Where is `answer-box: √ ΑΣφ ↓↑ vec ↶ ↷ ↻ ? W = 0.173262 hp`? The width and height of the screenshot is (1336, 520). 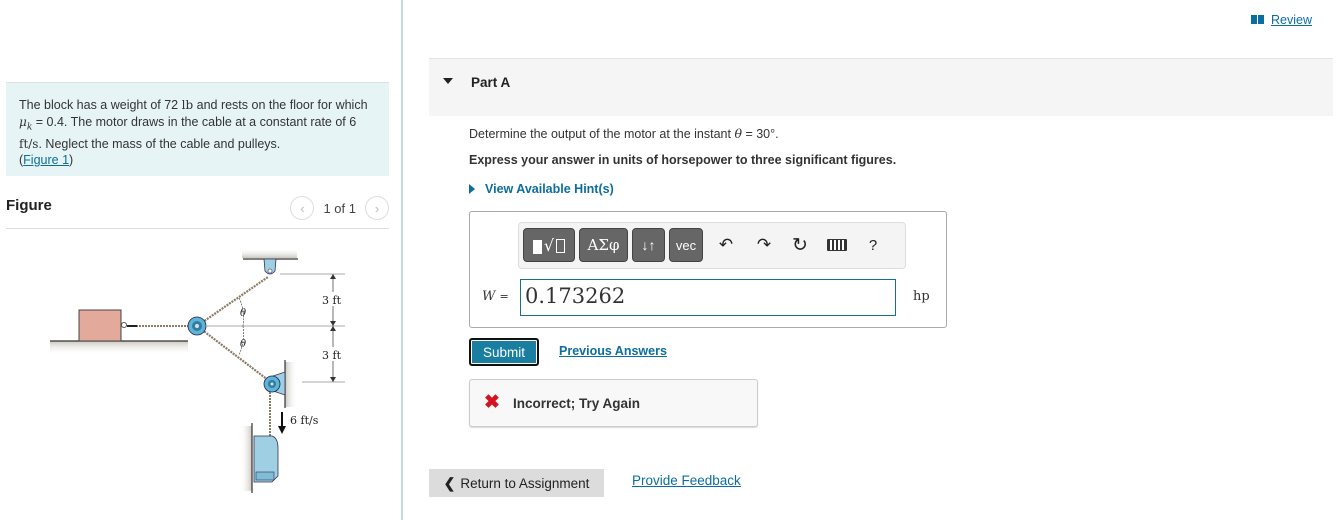 answer-box: √ ΑΣφ ↓↑ vec ↶ ↷ ↻ ? W = 0.173262 hp is located at coordinates (708, 269).